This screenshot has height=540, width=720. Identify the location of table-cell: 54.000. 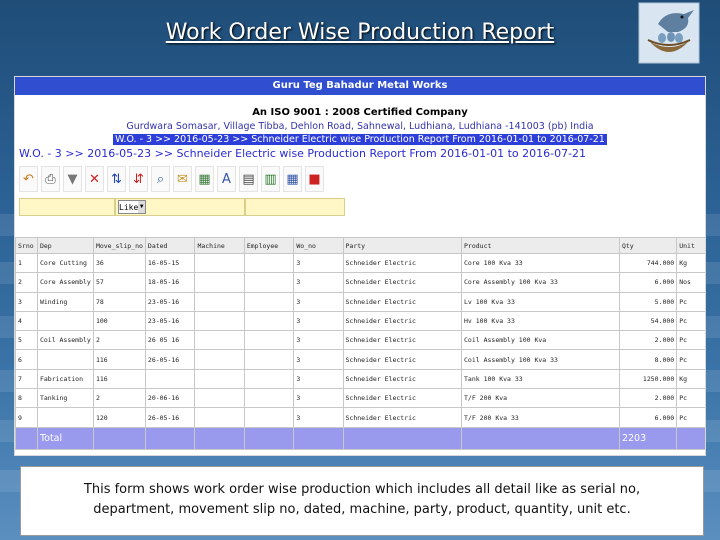
(648, 321).